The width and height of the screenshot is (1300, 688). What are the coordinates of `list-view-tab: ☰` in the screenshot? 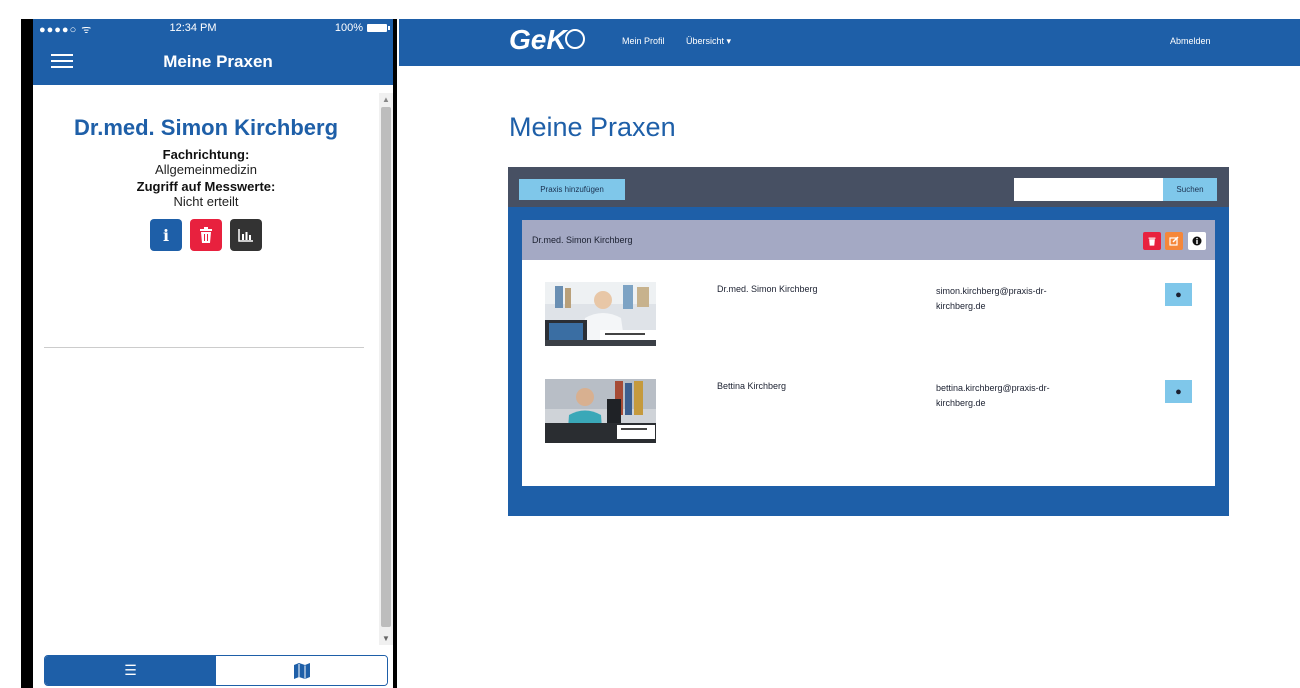 It's located at (130, 670).